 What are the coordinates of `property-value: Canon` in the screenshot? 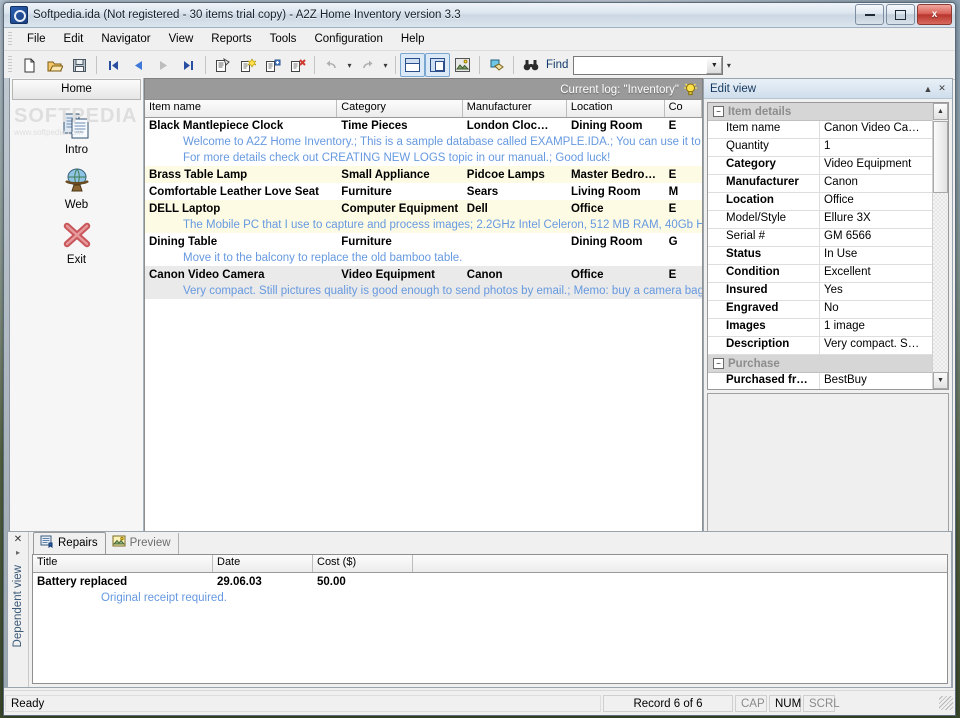 It's located at (876, 183).